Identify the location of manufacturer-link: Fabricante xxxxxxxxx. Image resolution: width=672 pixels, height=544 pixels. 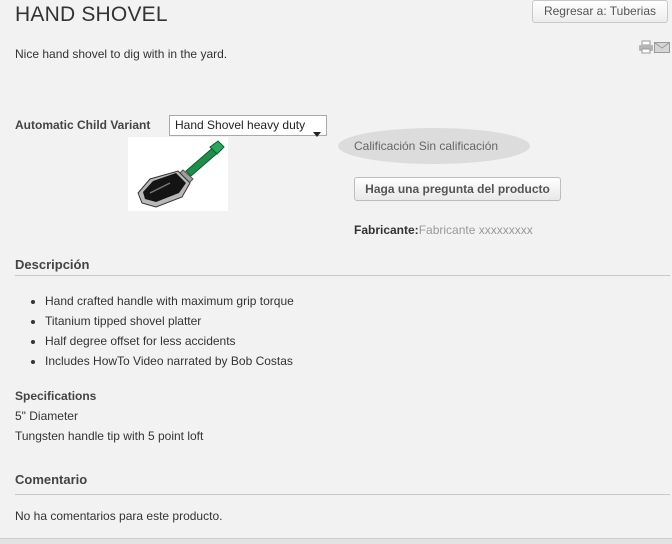
(476, 230).